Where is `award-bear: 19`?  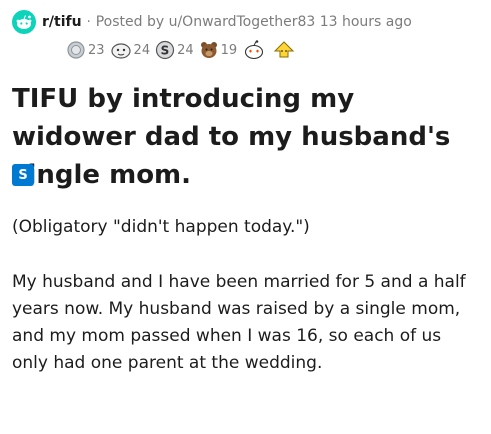 award-bear: 19 is located at coordinates (218, 50).